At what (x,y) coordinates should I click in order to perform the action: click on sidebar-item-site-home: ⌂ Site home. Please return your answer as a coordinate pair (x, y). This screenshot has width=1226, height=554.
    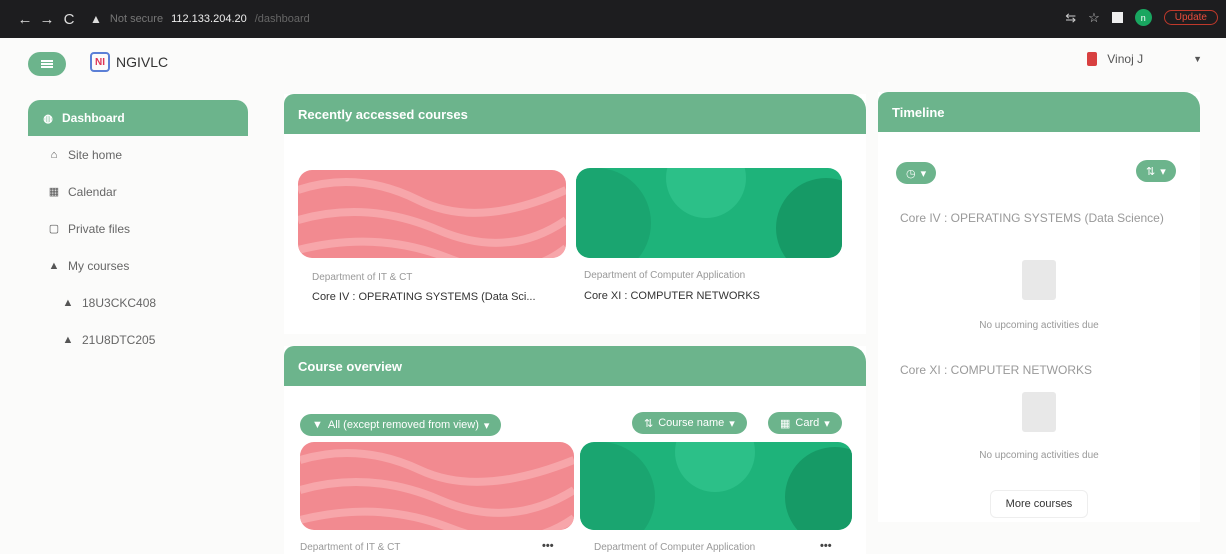
    Looking at the image, I should click on (138, 154).